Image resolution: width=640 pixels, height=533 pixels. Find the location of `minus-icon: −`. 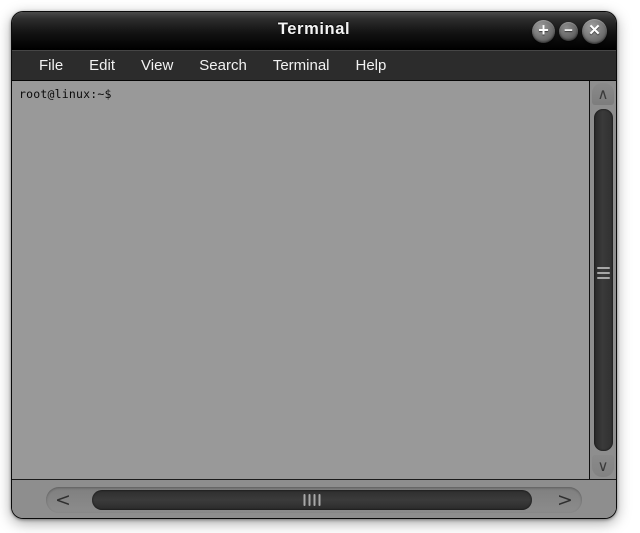

minus-icon: − is located at coordinates (568, 30).